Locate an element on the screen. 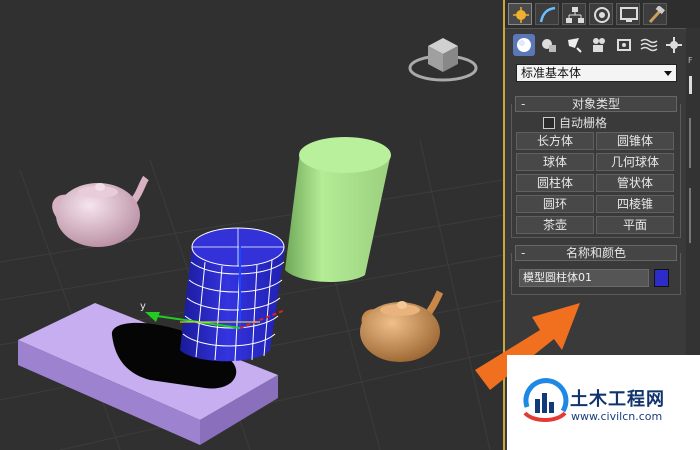 This screenshot has width=700, height=450. pyramid-button: 四棱锥 is located at coordinates (635, 204).